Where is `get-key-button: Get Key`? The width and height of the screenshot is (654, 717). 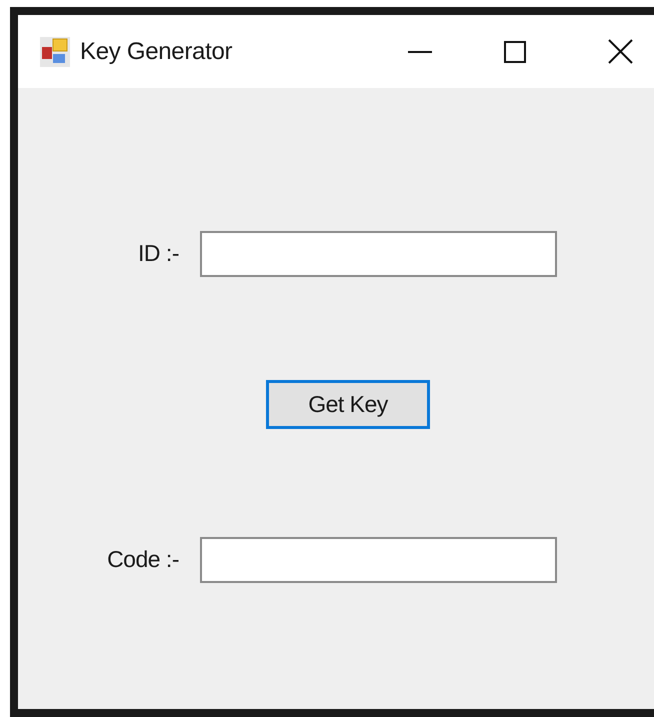 get-key-button: Get Key is located at coordinates (348, 404).